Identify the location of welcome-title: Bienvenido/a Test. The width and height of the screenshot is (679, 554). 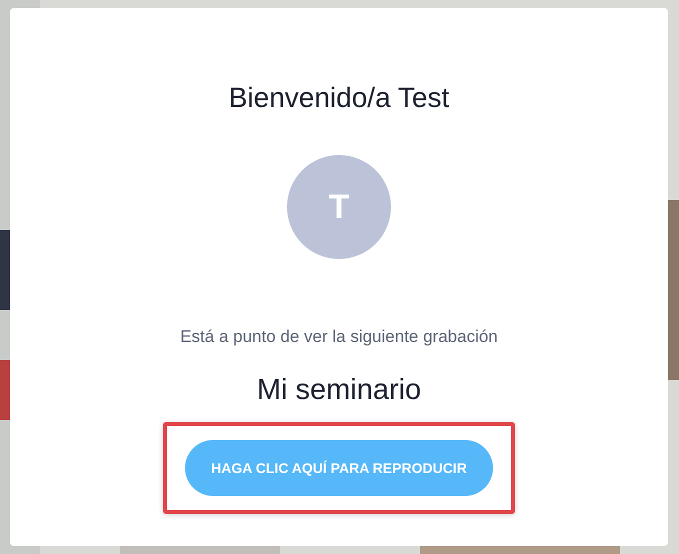
(339, 98).